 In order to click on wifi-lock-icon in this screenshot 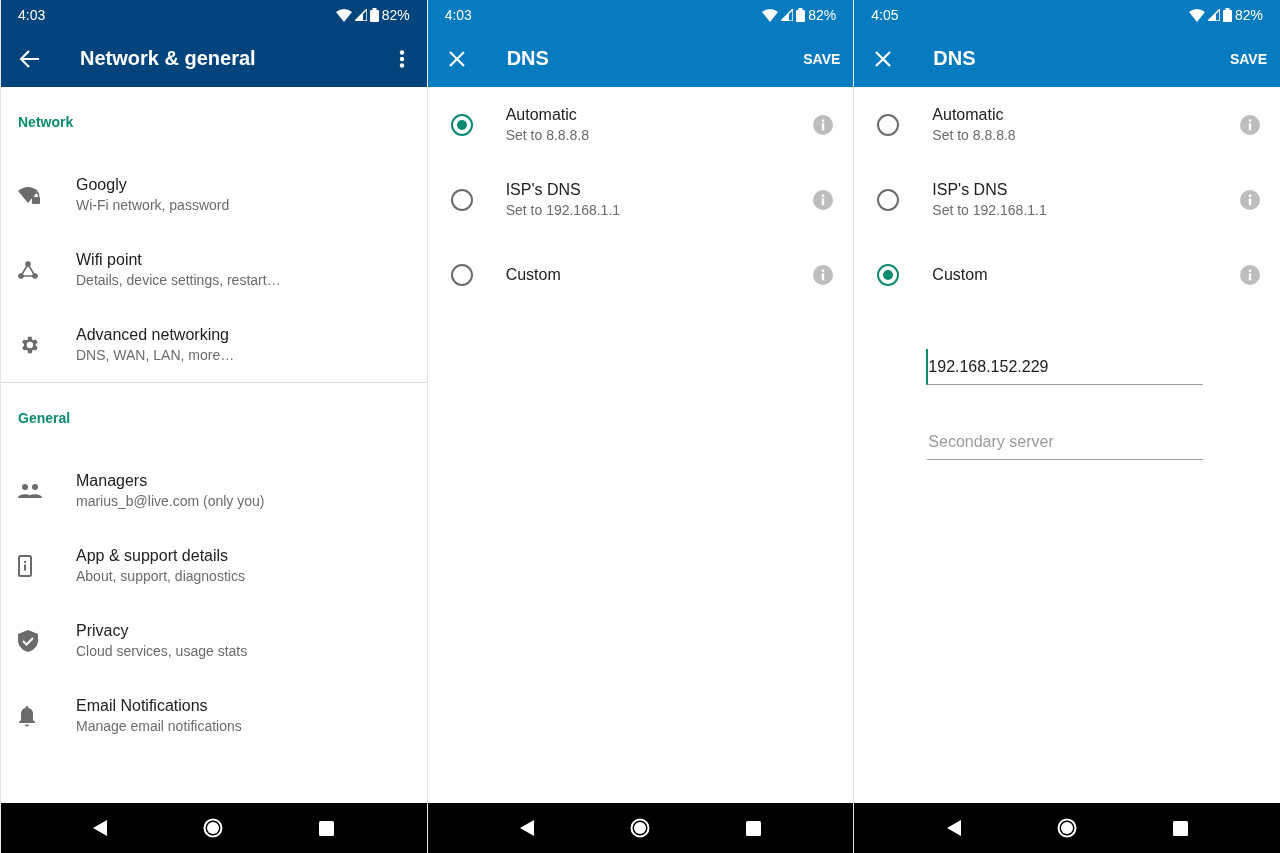, I will do `click(30, 194)`.